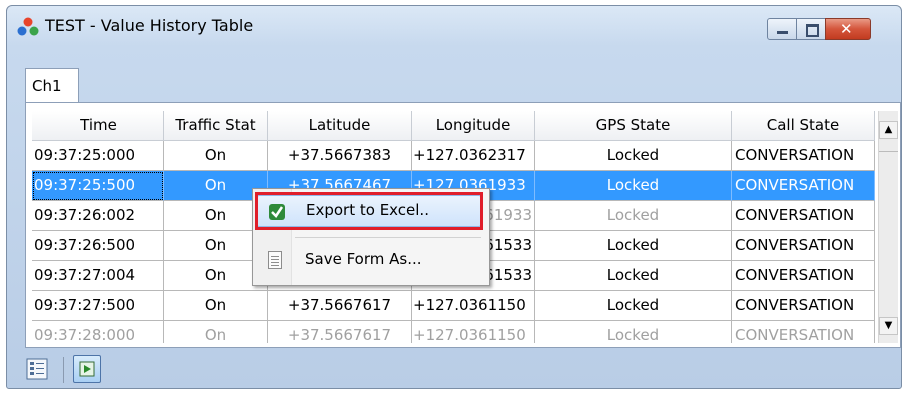 The image size is (909, 394). Describe the element at coordinates (803, 126) in the screenshot. I see `column-header-call-state: Call State` at that location.